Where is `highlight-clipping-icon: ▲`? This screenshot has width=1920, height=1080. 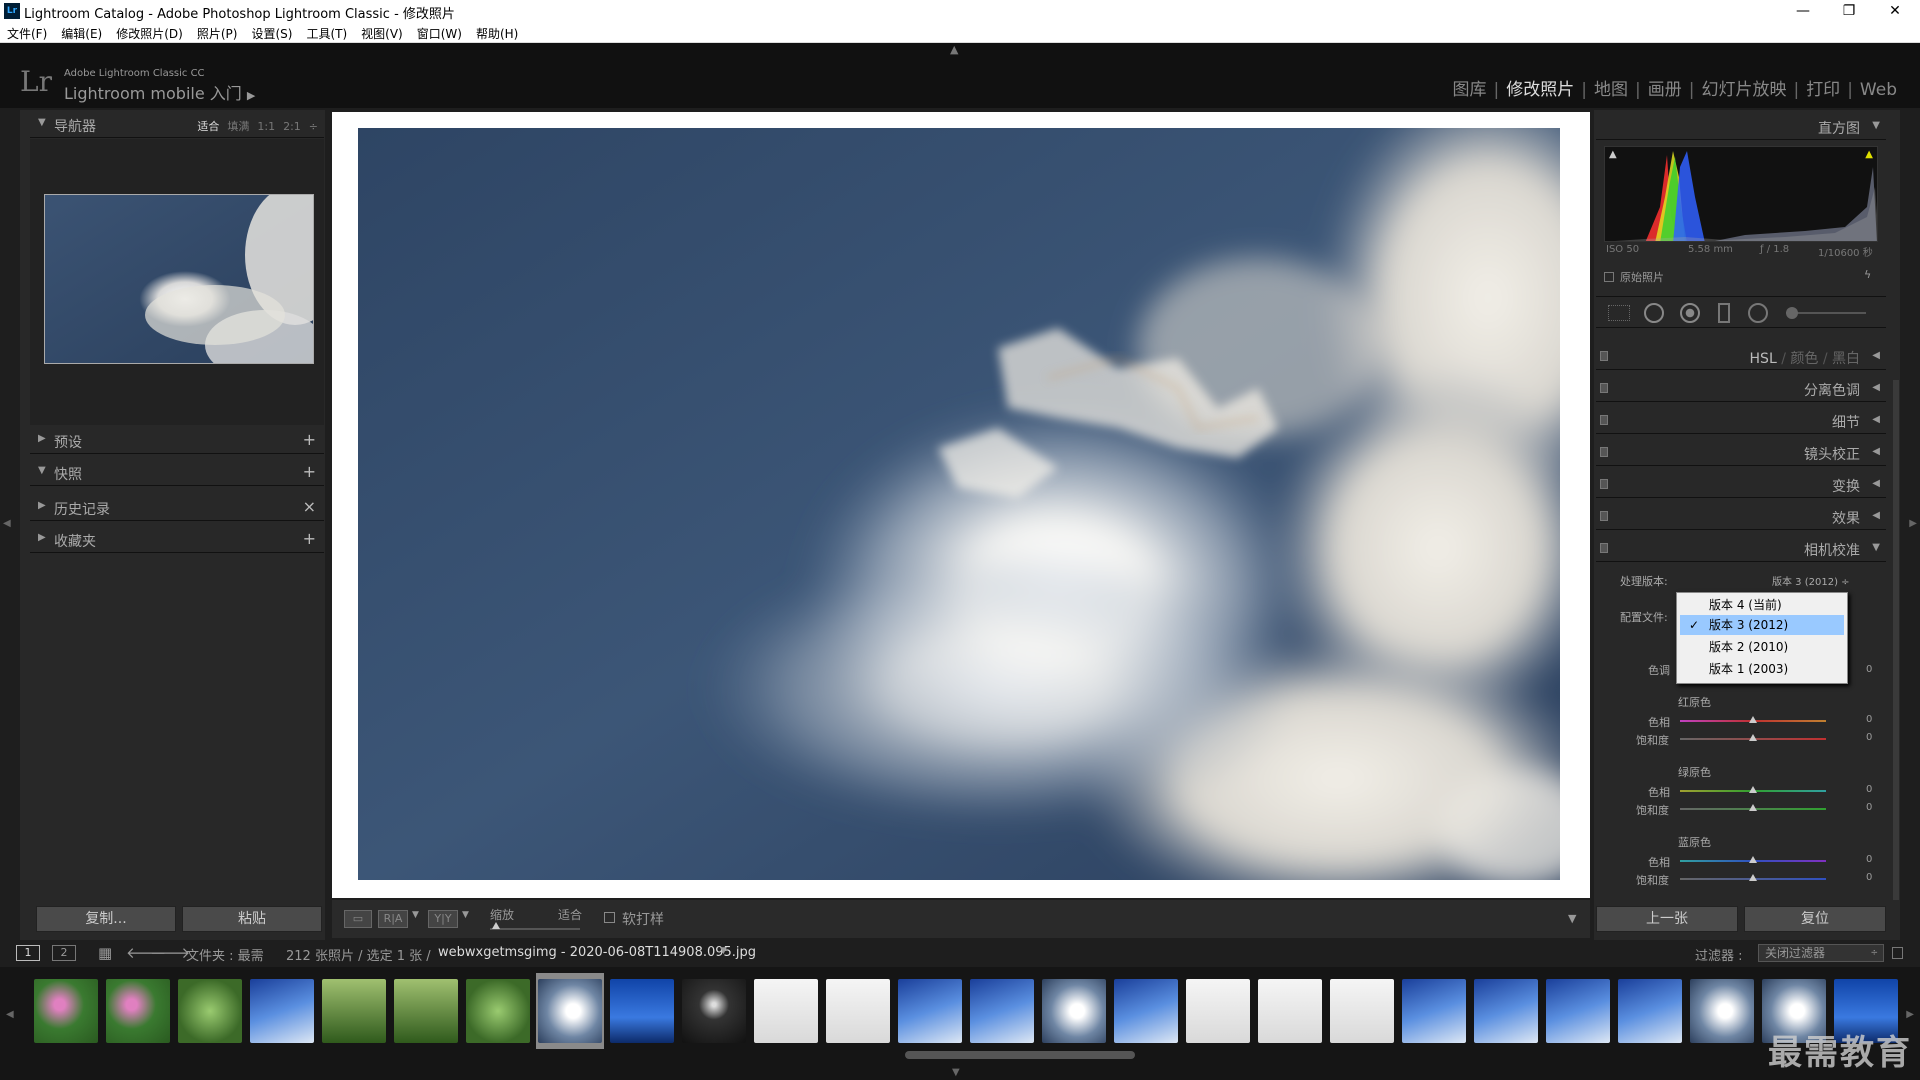
highlight-clipping-icon: ▲ is located at coordinates (1869, 154).